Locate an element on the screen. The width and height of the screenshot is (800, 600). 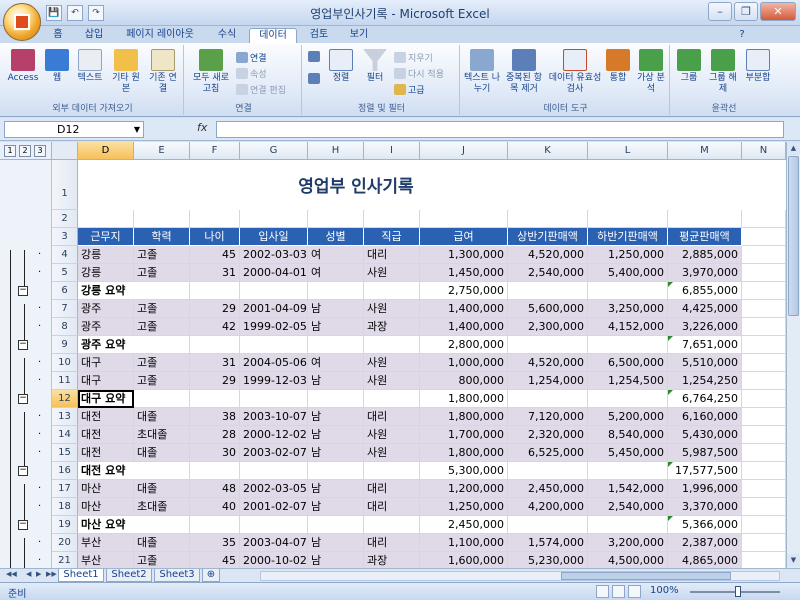
tab-view: 보기 is located at coordinates (359, 35).